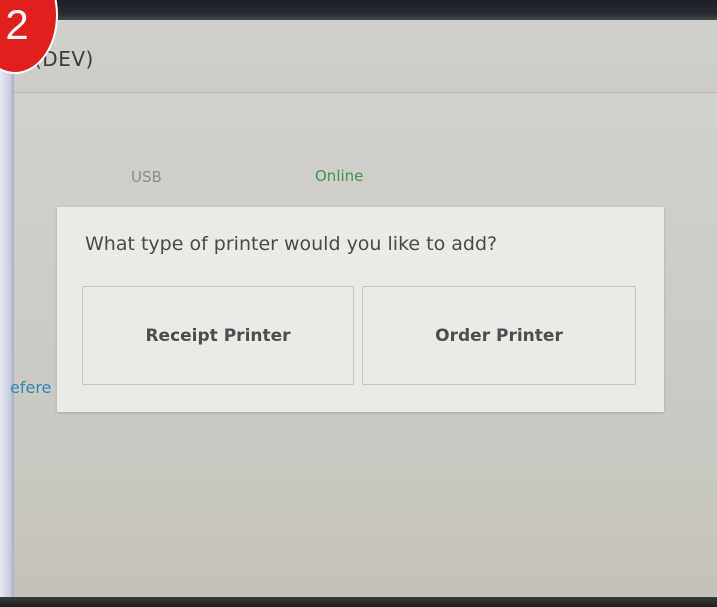 The image size is (717, 607). I want to click on device-bezel-top, so click(358, 10).